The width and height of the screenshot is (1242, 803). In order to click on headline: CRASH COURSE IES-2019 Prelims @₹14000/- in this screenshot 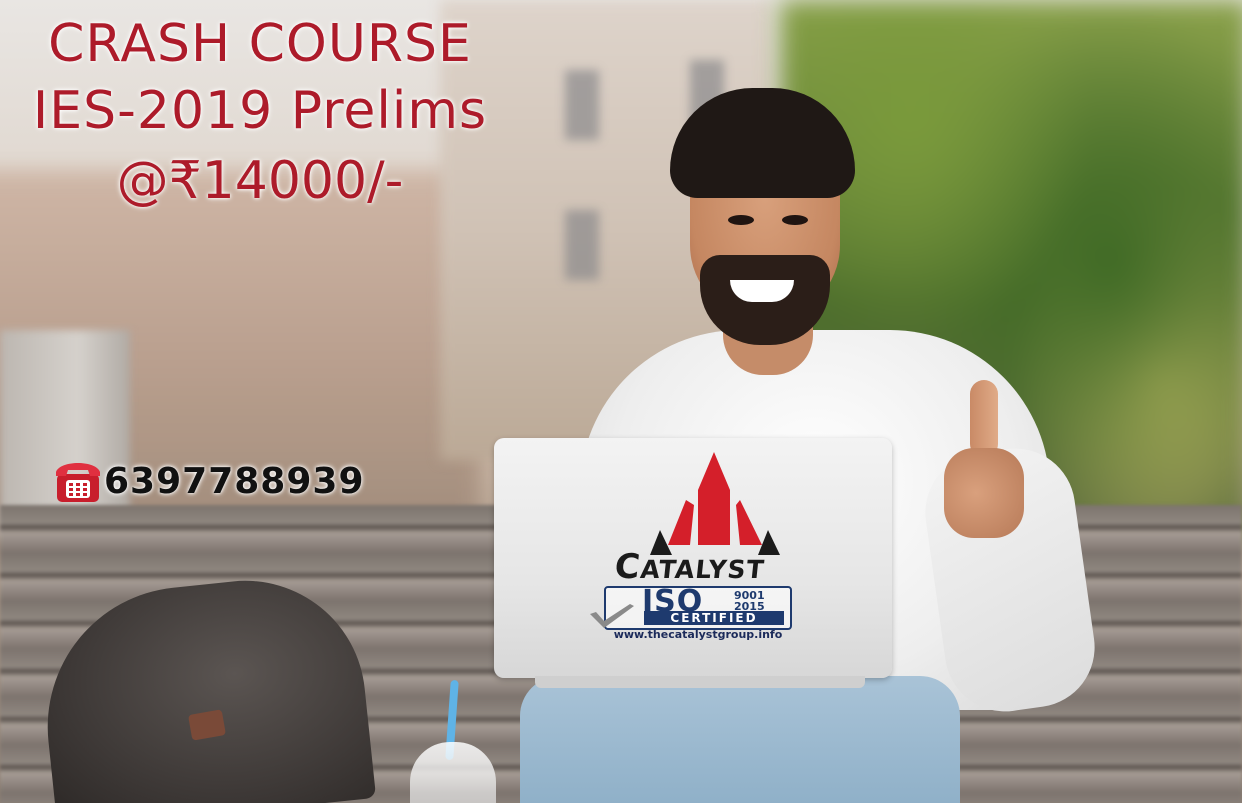, I will do `click(260, 114)`.